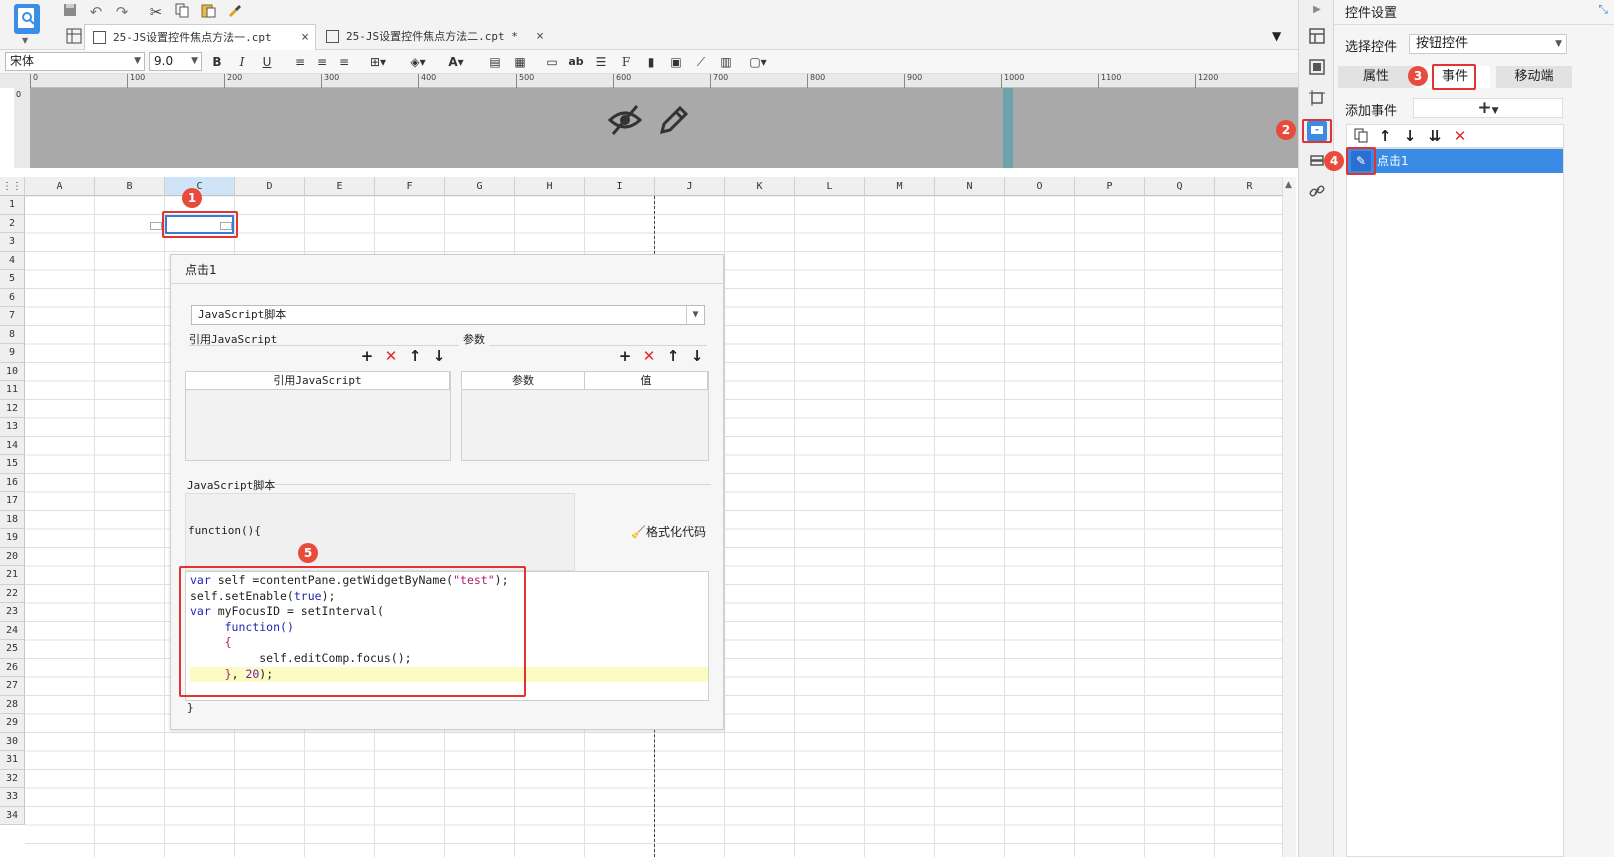 Image resolution: width=1614 pixels, height=857 pixels. Describe the element at coordinates (12, 501) in the screenshot. I see `row-header: 17` at that location.